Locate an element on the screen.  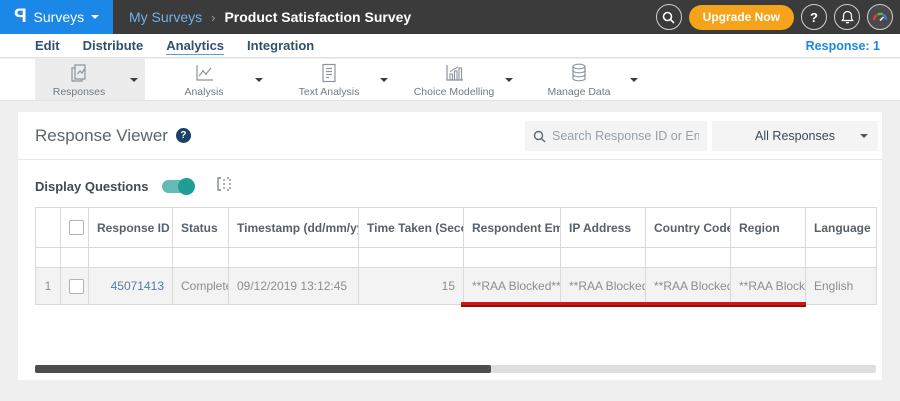
upgrade-now-button: Upgrade Now is located at coordinates (741, 17).